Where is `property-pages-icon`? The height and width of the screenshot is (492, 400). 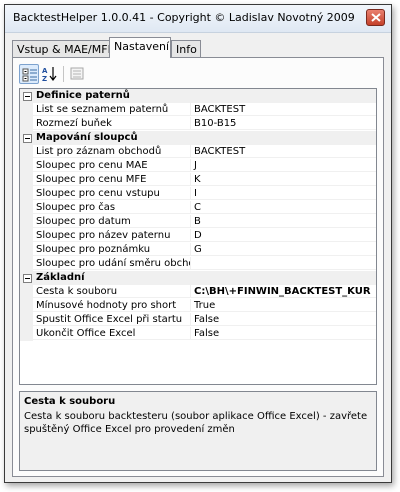
property-pages-icon is located at coordinates (77, 73).